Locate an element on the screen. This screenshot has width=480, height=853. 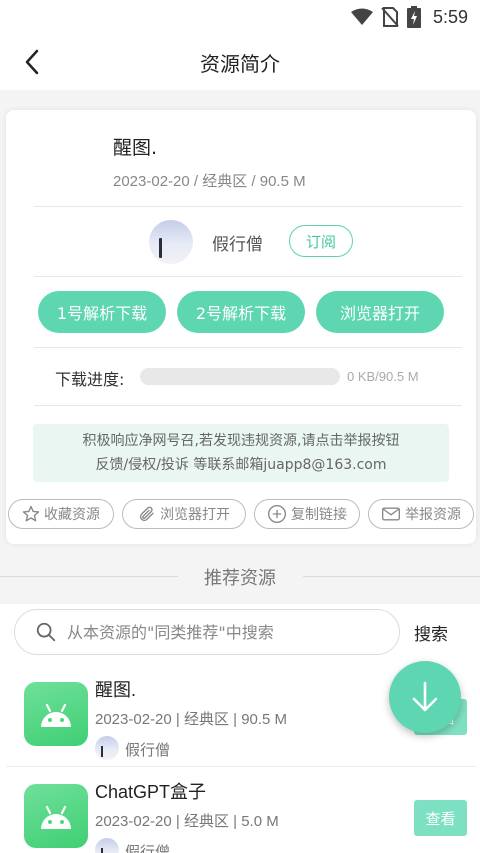
browser-open-label: 浏览器打开 is located at coordinates (195, 515).